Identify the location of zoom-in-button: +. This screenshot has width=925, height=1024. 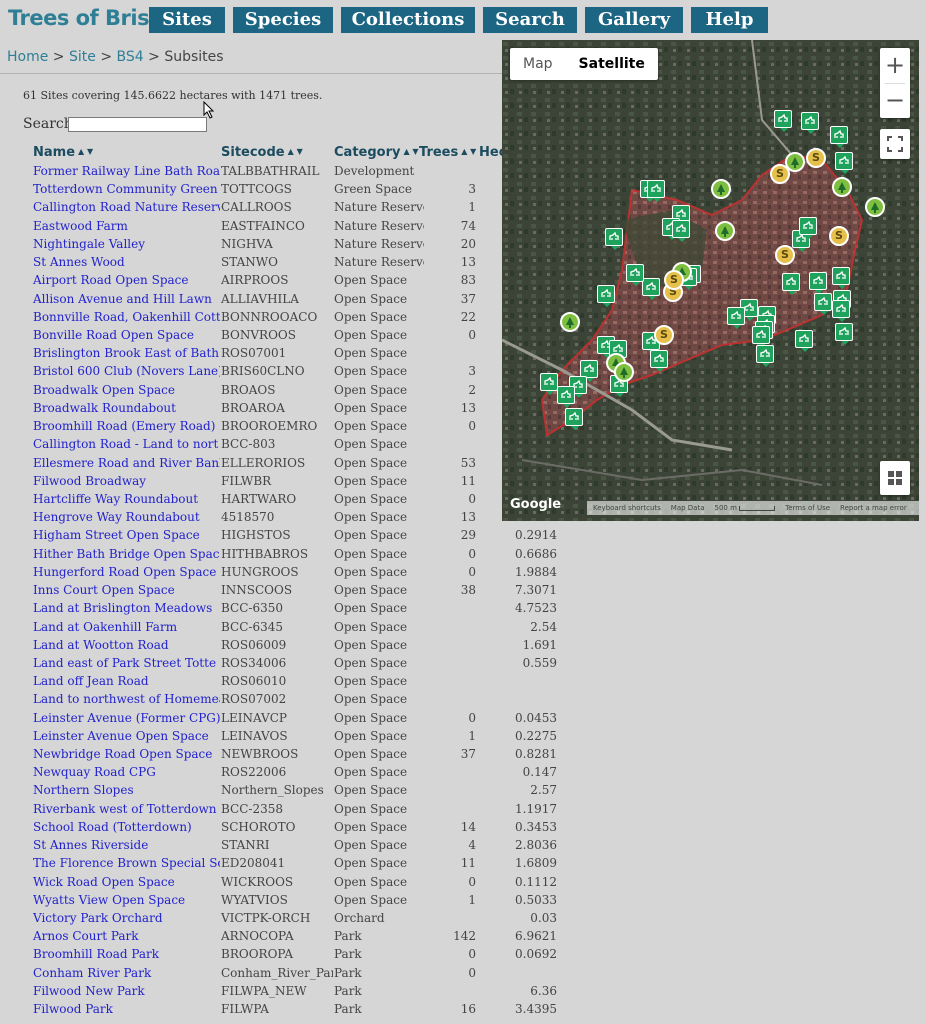
(895, 65).